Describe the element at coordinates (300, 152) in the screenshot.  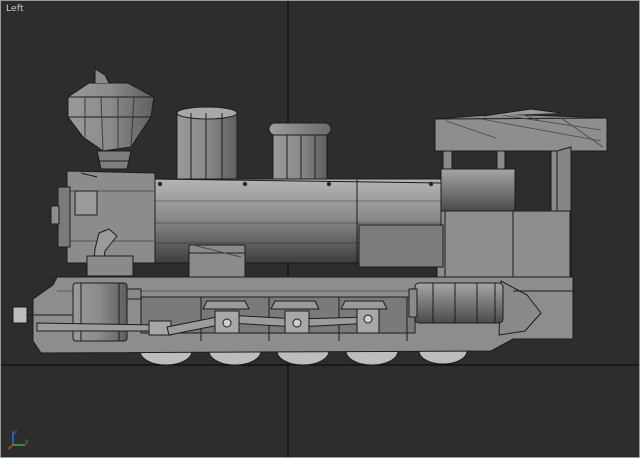
I see `sand-dome` at that location.